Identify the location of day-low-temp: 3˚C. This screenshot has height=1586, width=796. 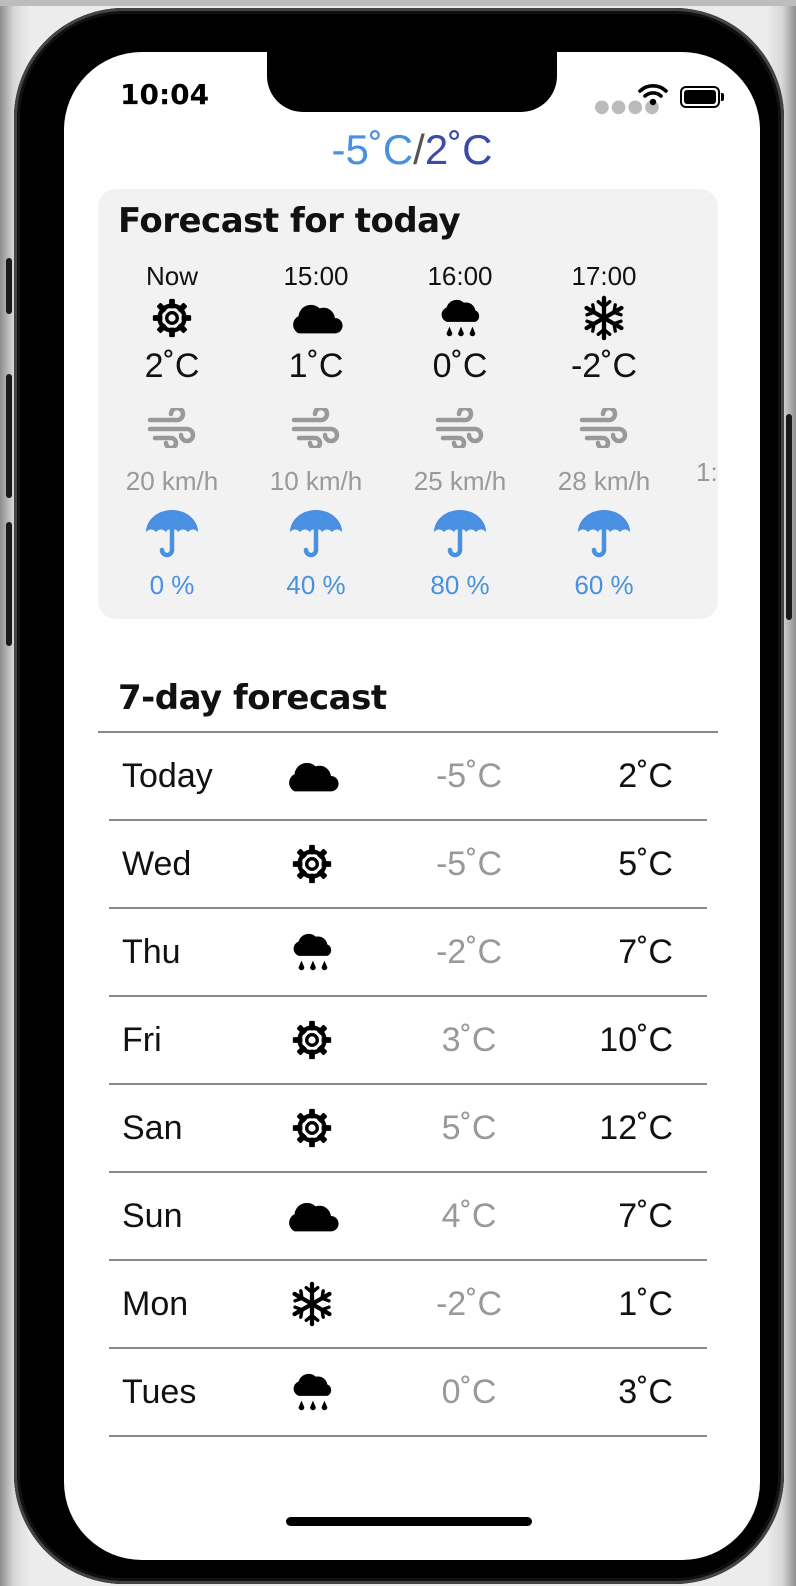
(469, 1040).